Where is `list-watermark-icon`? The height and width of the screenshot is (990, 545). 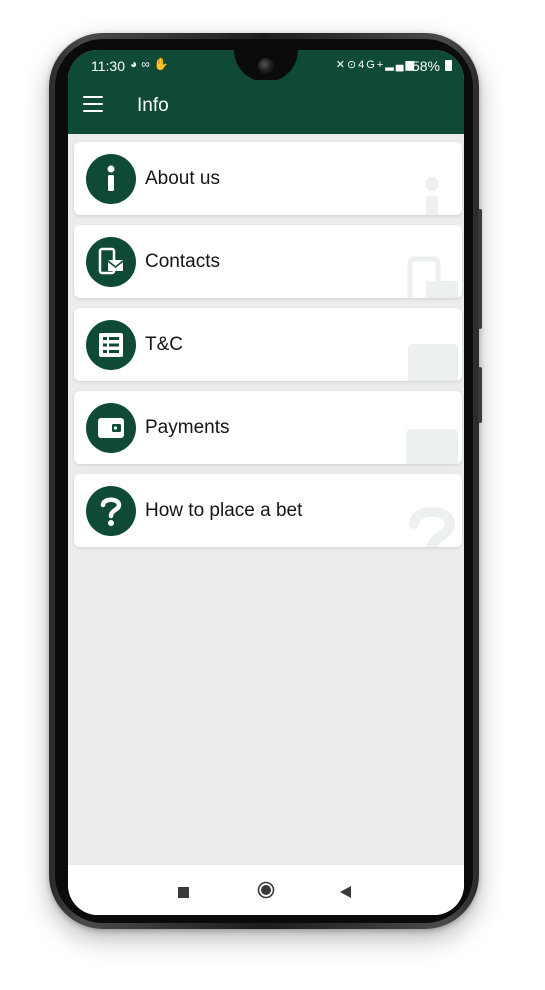 list-watermark-icon is located at coordinates (433, 362).